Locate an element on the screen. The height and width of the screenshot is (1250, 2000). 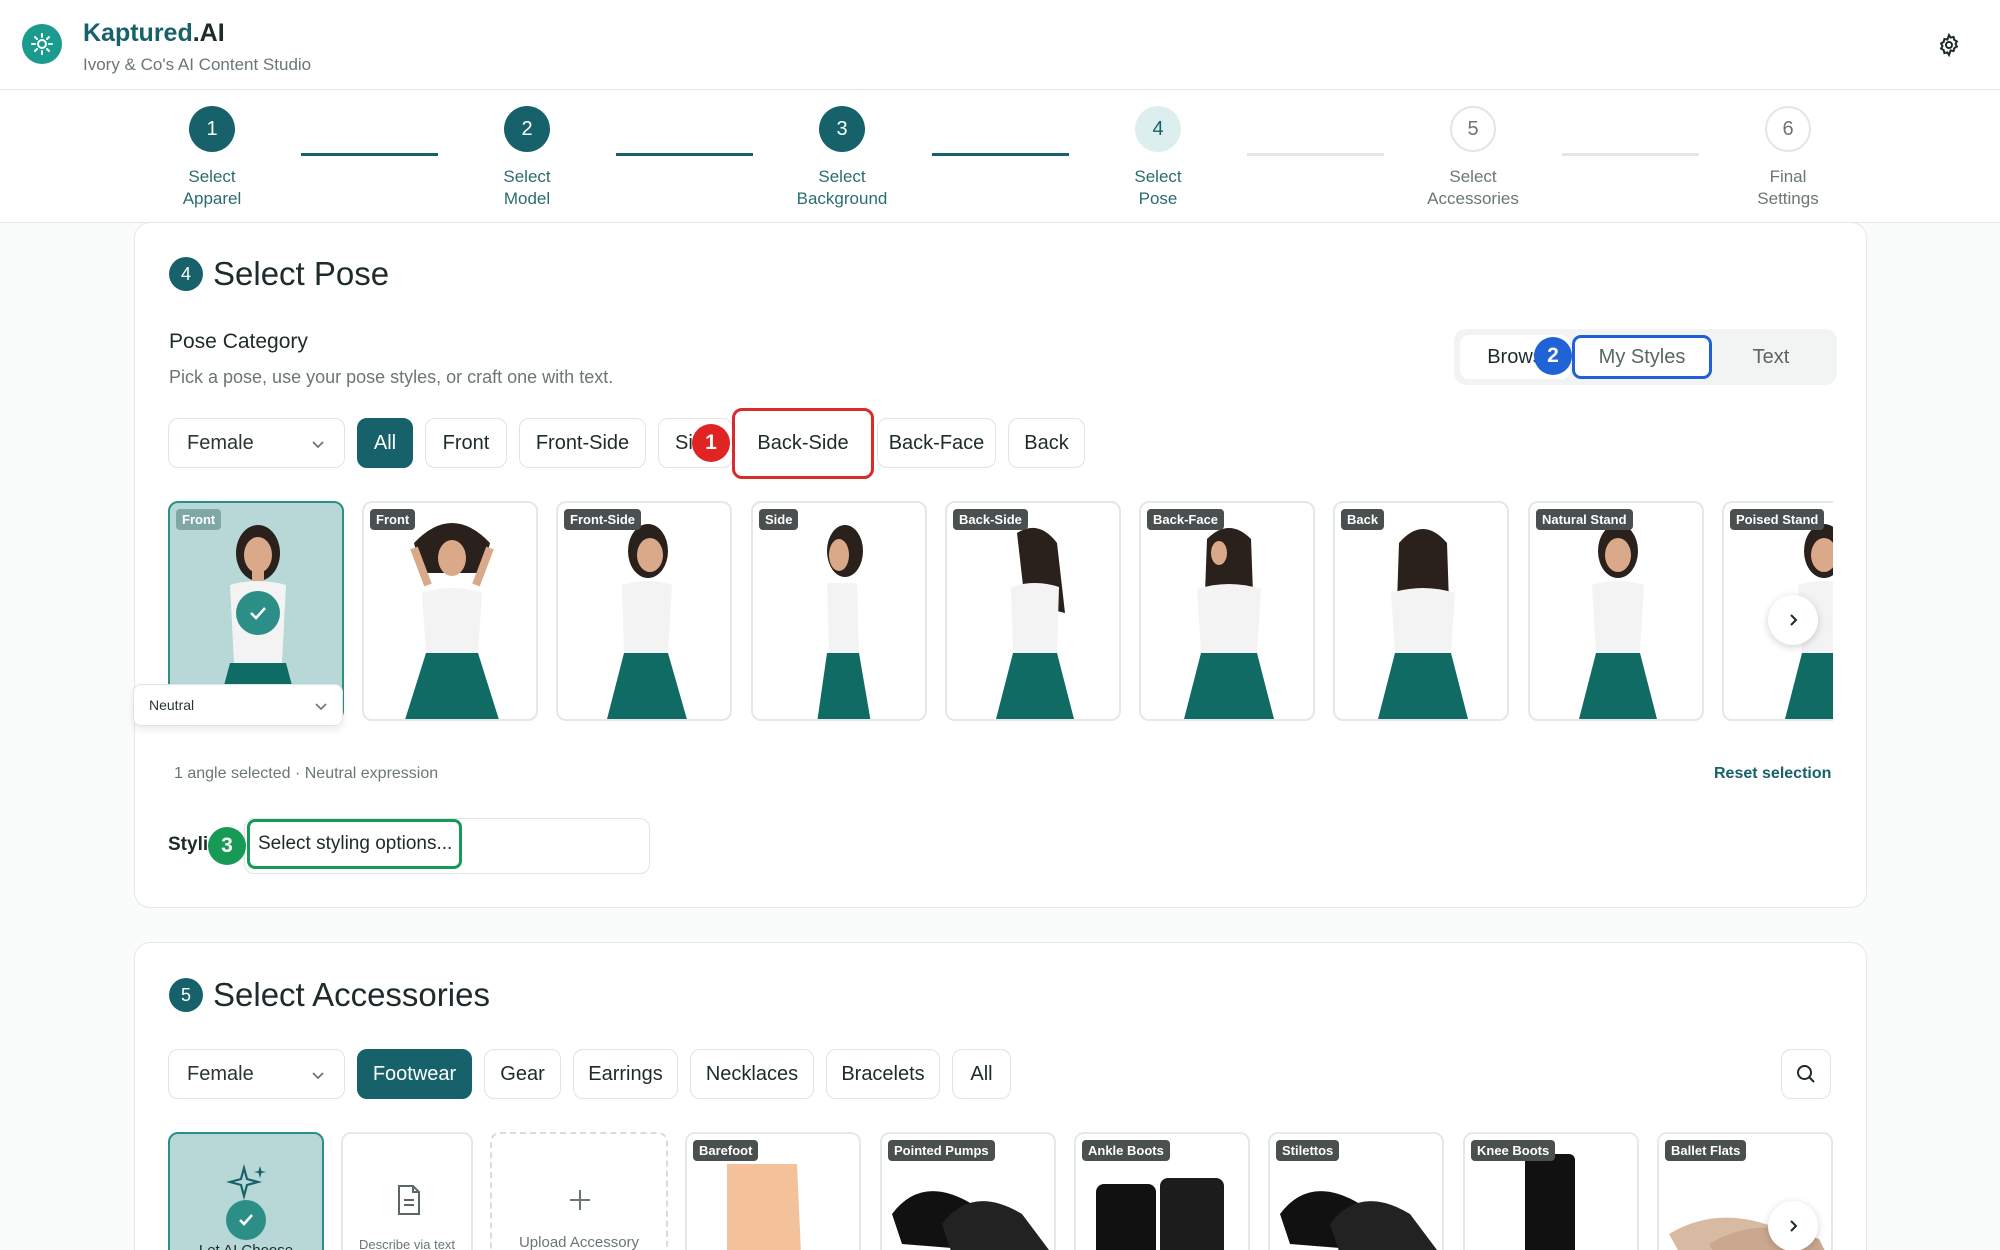
pose-tag: Front is located at coordinates (393, 519).